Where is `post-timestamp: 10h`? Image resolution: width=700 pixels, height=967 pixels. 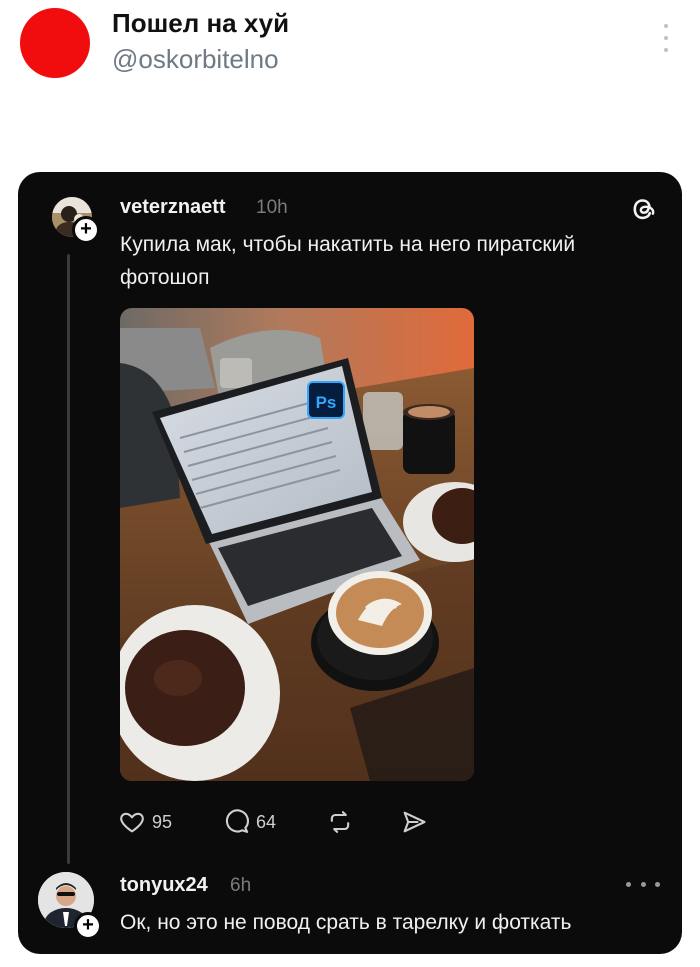
post-timestamp: 10h is located at coordinates (272, 207).